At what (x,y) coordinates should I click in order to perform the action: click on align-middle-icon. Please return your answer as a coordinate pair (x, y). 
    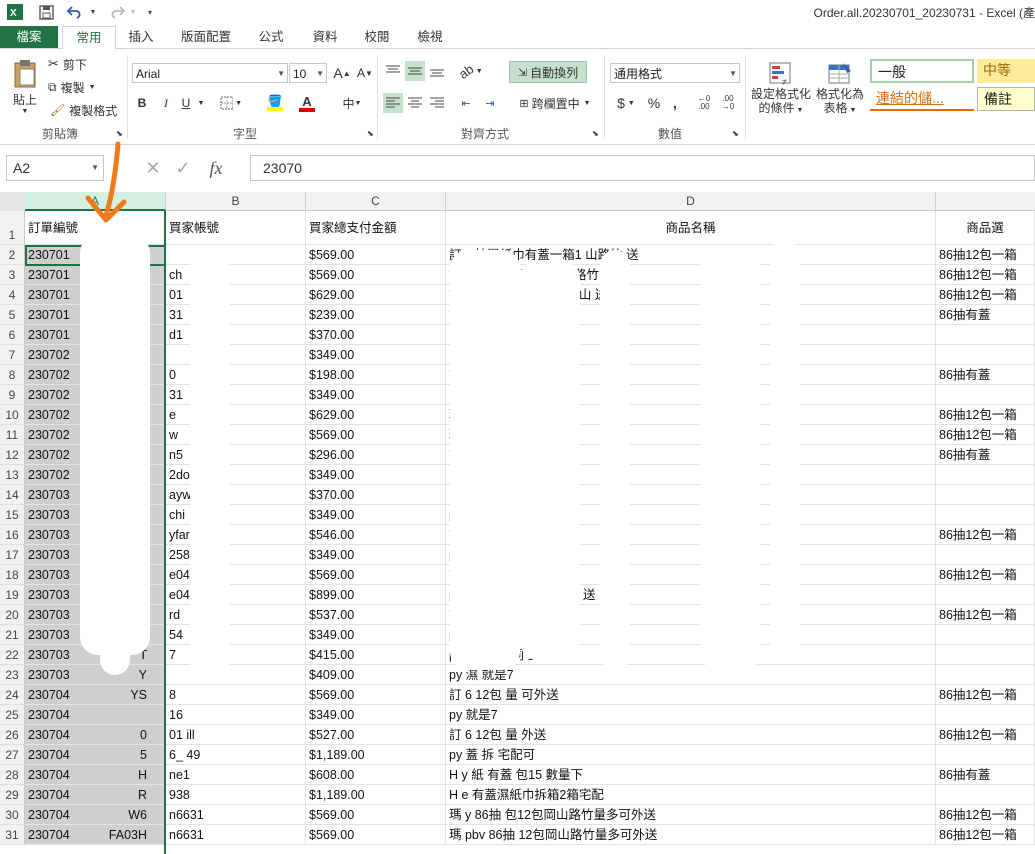
    Looking at the image, I should click on (415, 71).